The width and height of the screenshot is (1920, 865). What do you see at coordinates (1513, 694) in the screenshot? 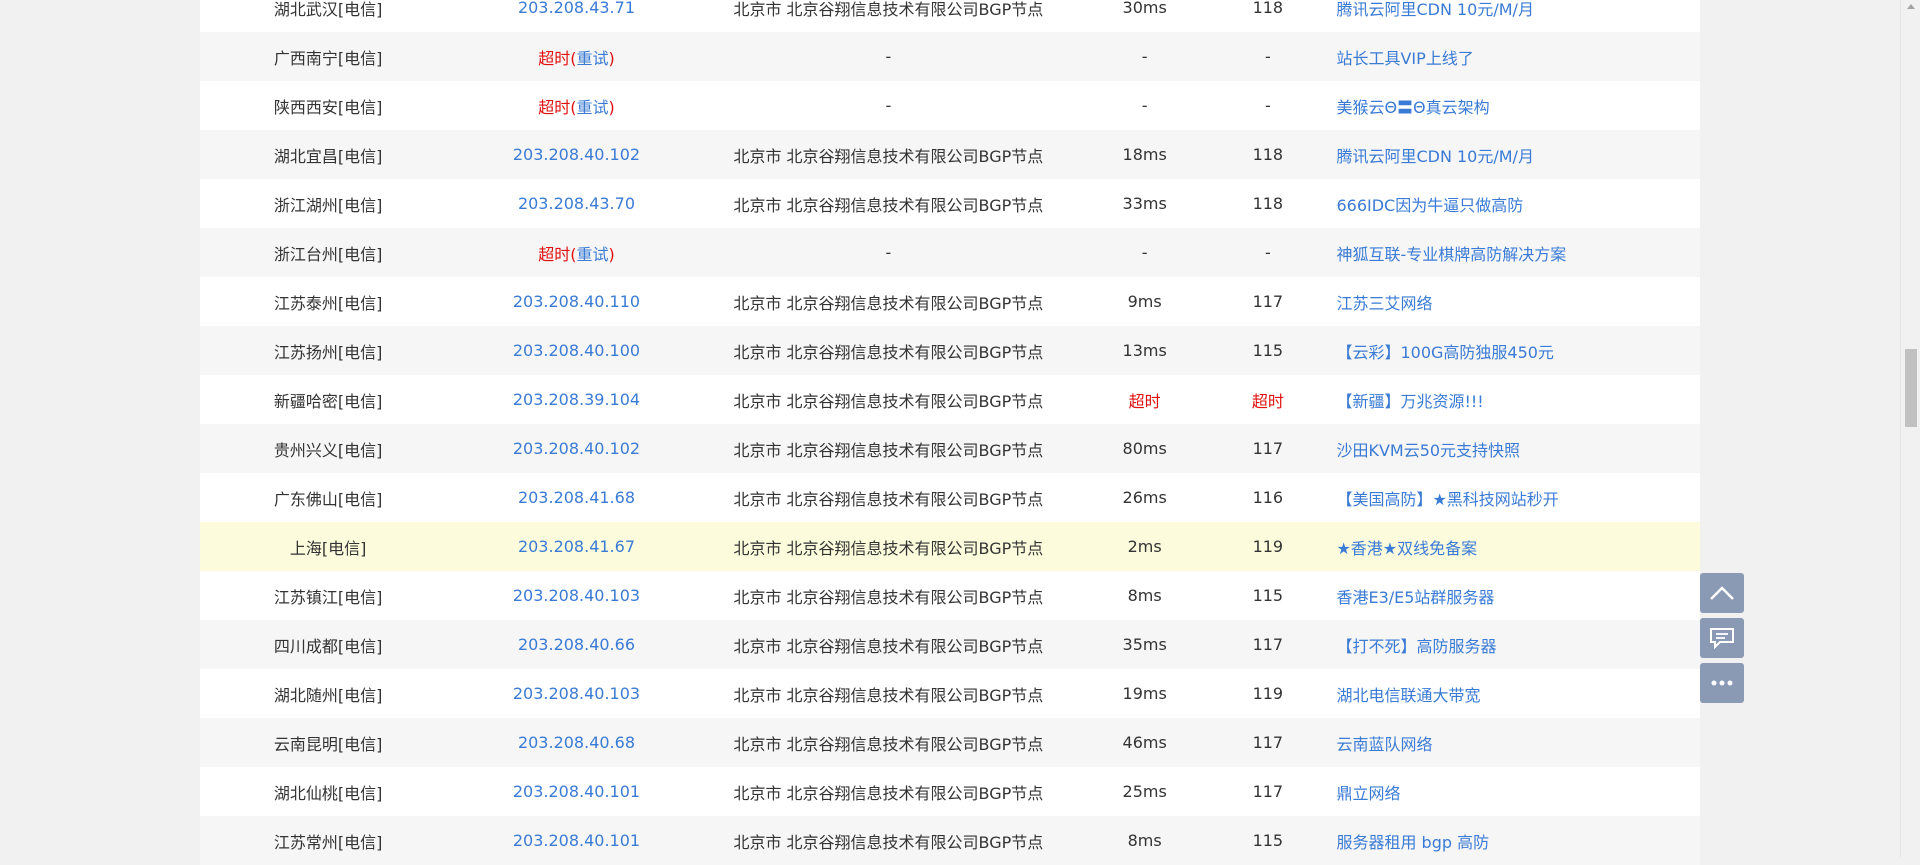
I see `sponsor-link: 湖北电信联通大带宽` at bounding box center [1513, 694].